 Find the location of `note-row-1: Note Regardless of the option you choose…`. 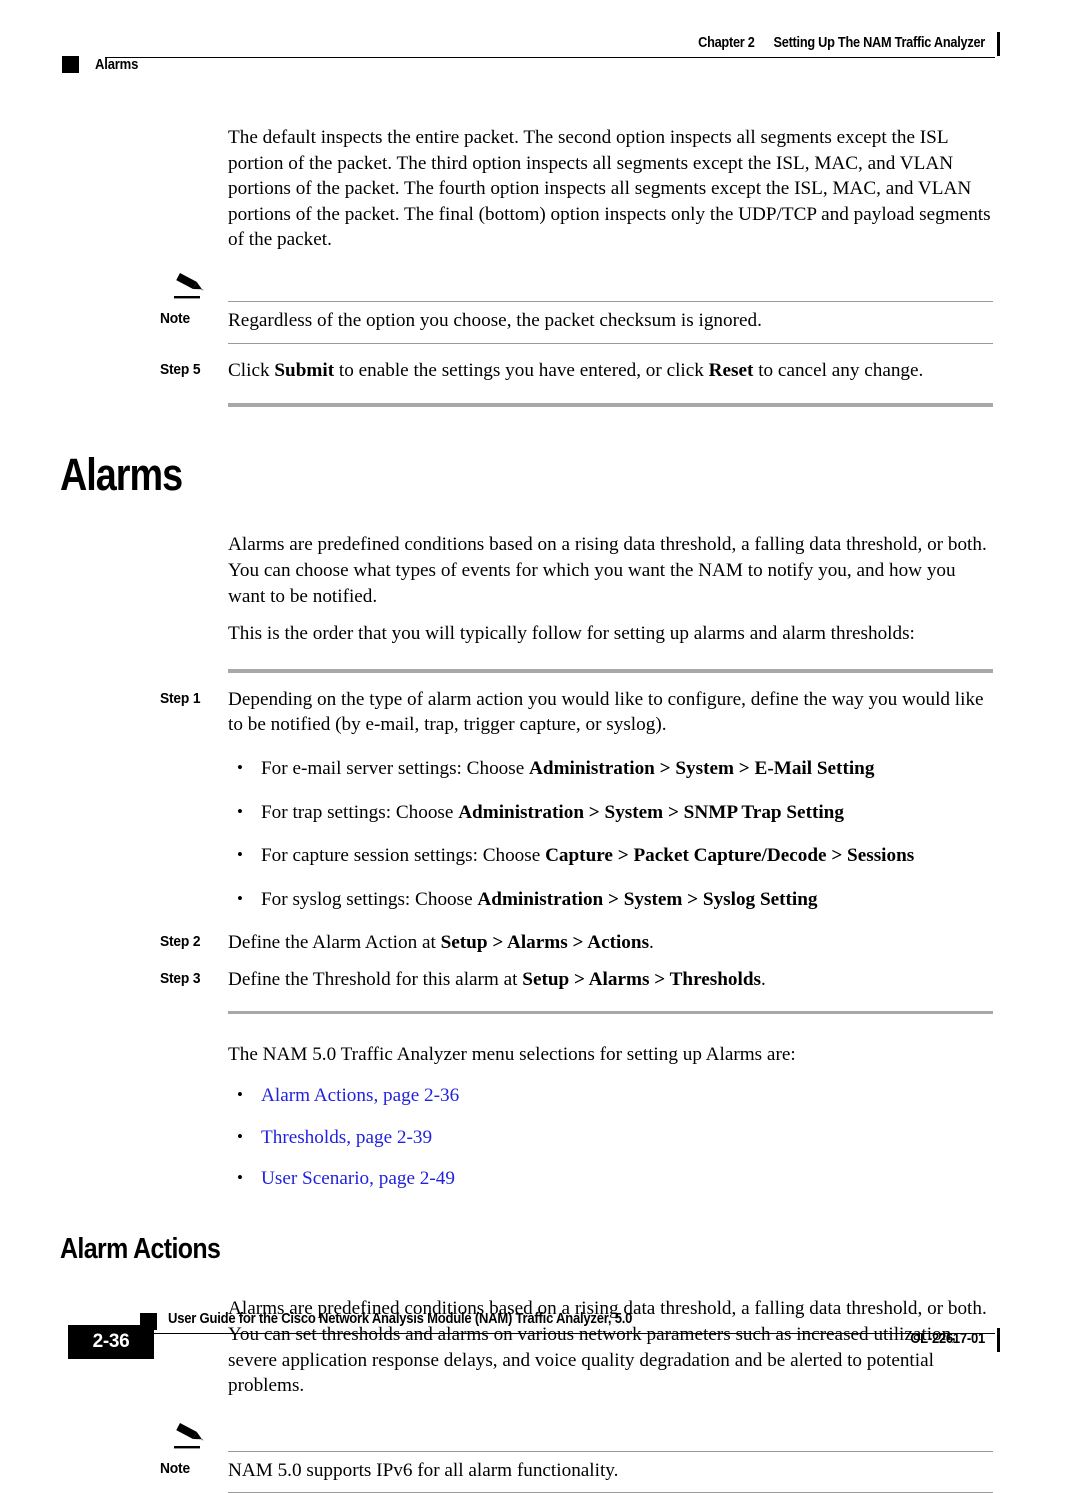

note-row-1: Note Regardless of the option you choose… is located at coordinates (576, 304).